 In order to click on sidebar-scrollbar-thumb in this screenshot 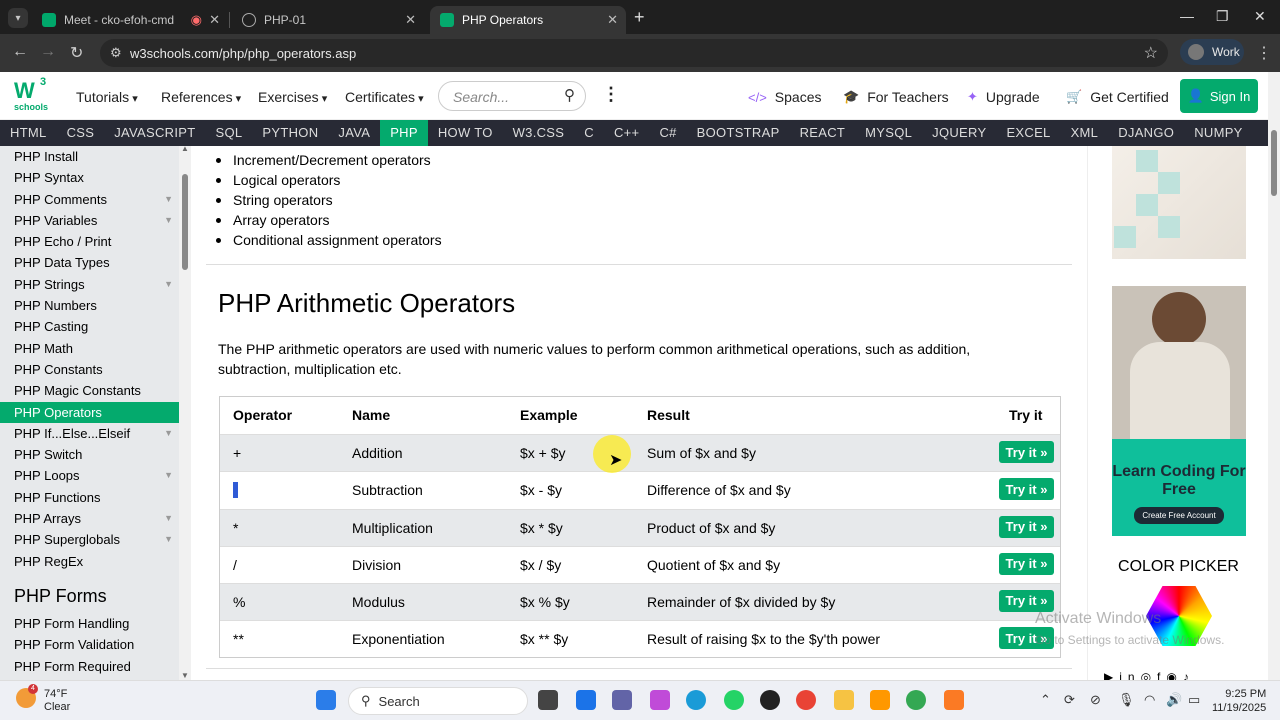, I will do `click(185, 222)`.